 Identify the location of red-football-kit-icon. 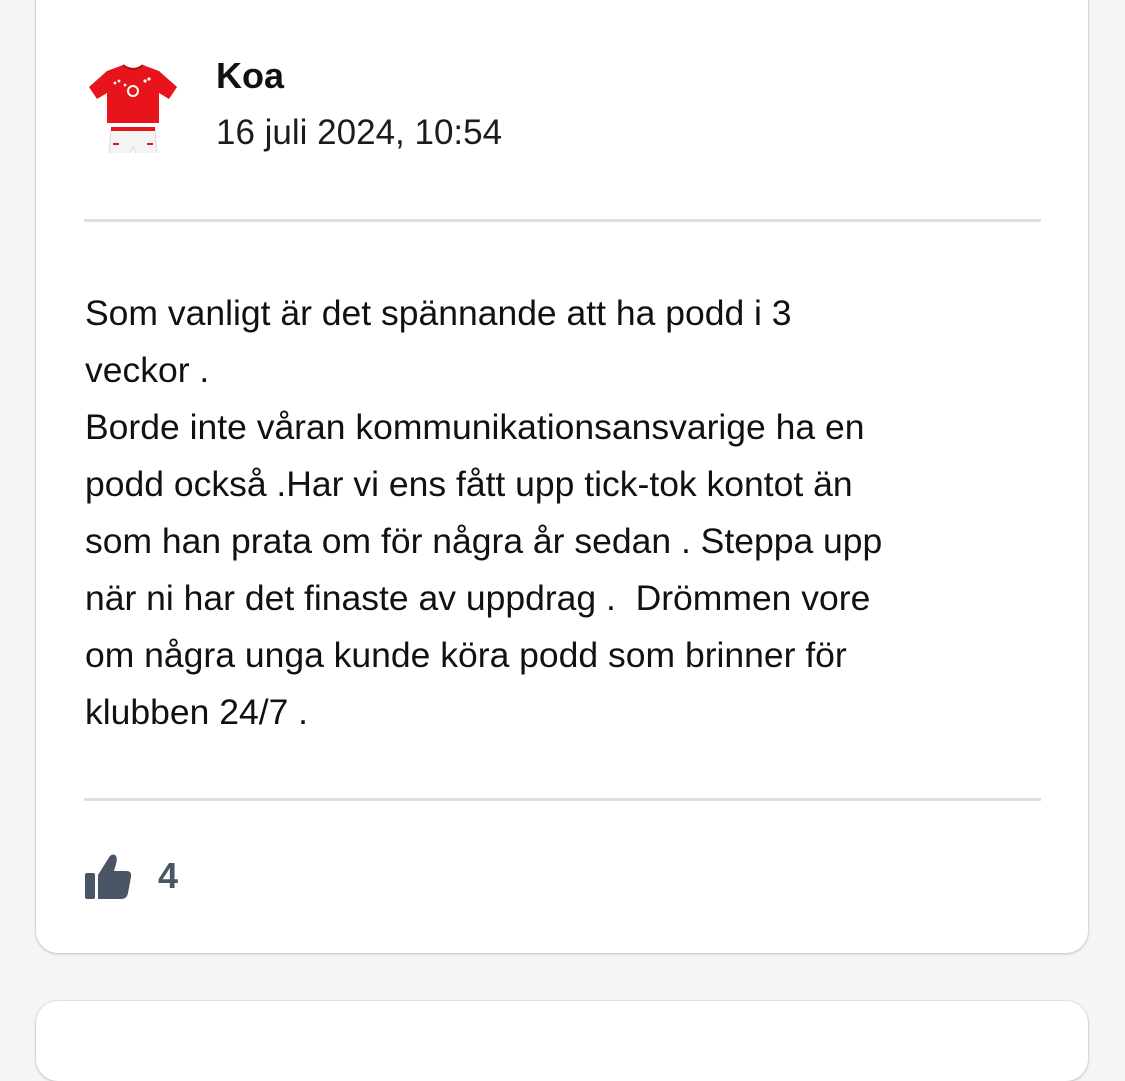
(133, 110).